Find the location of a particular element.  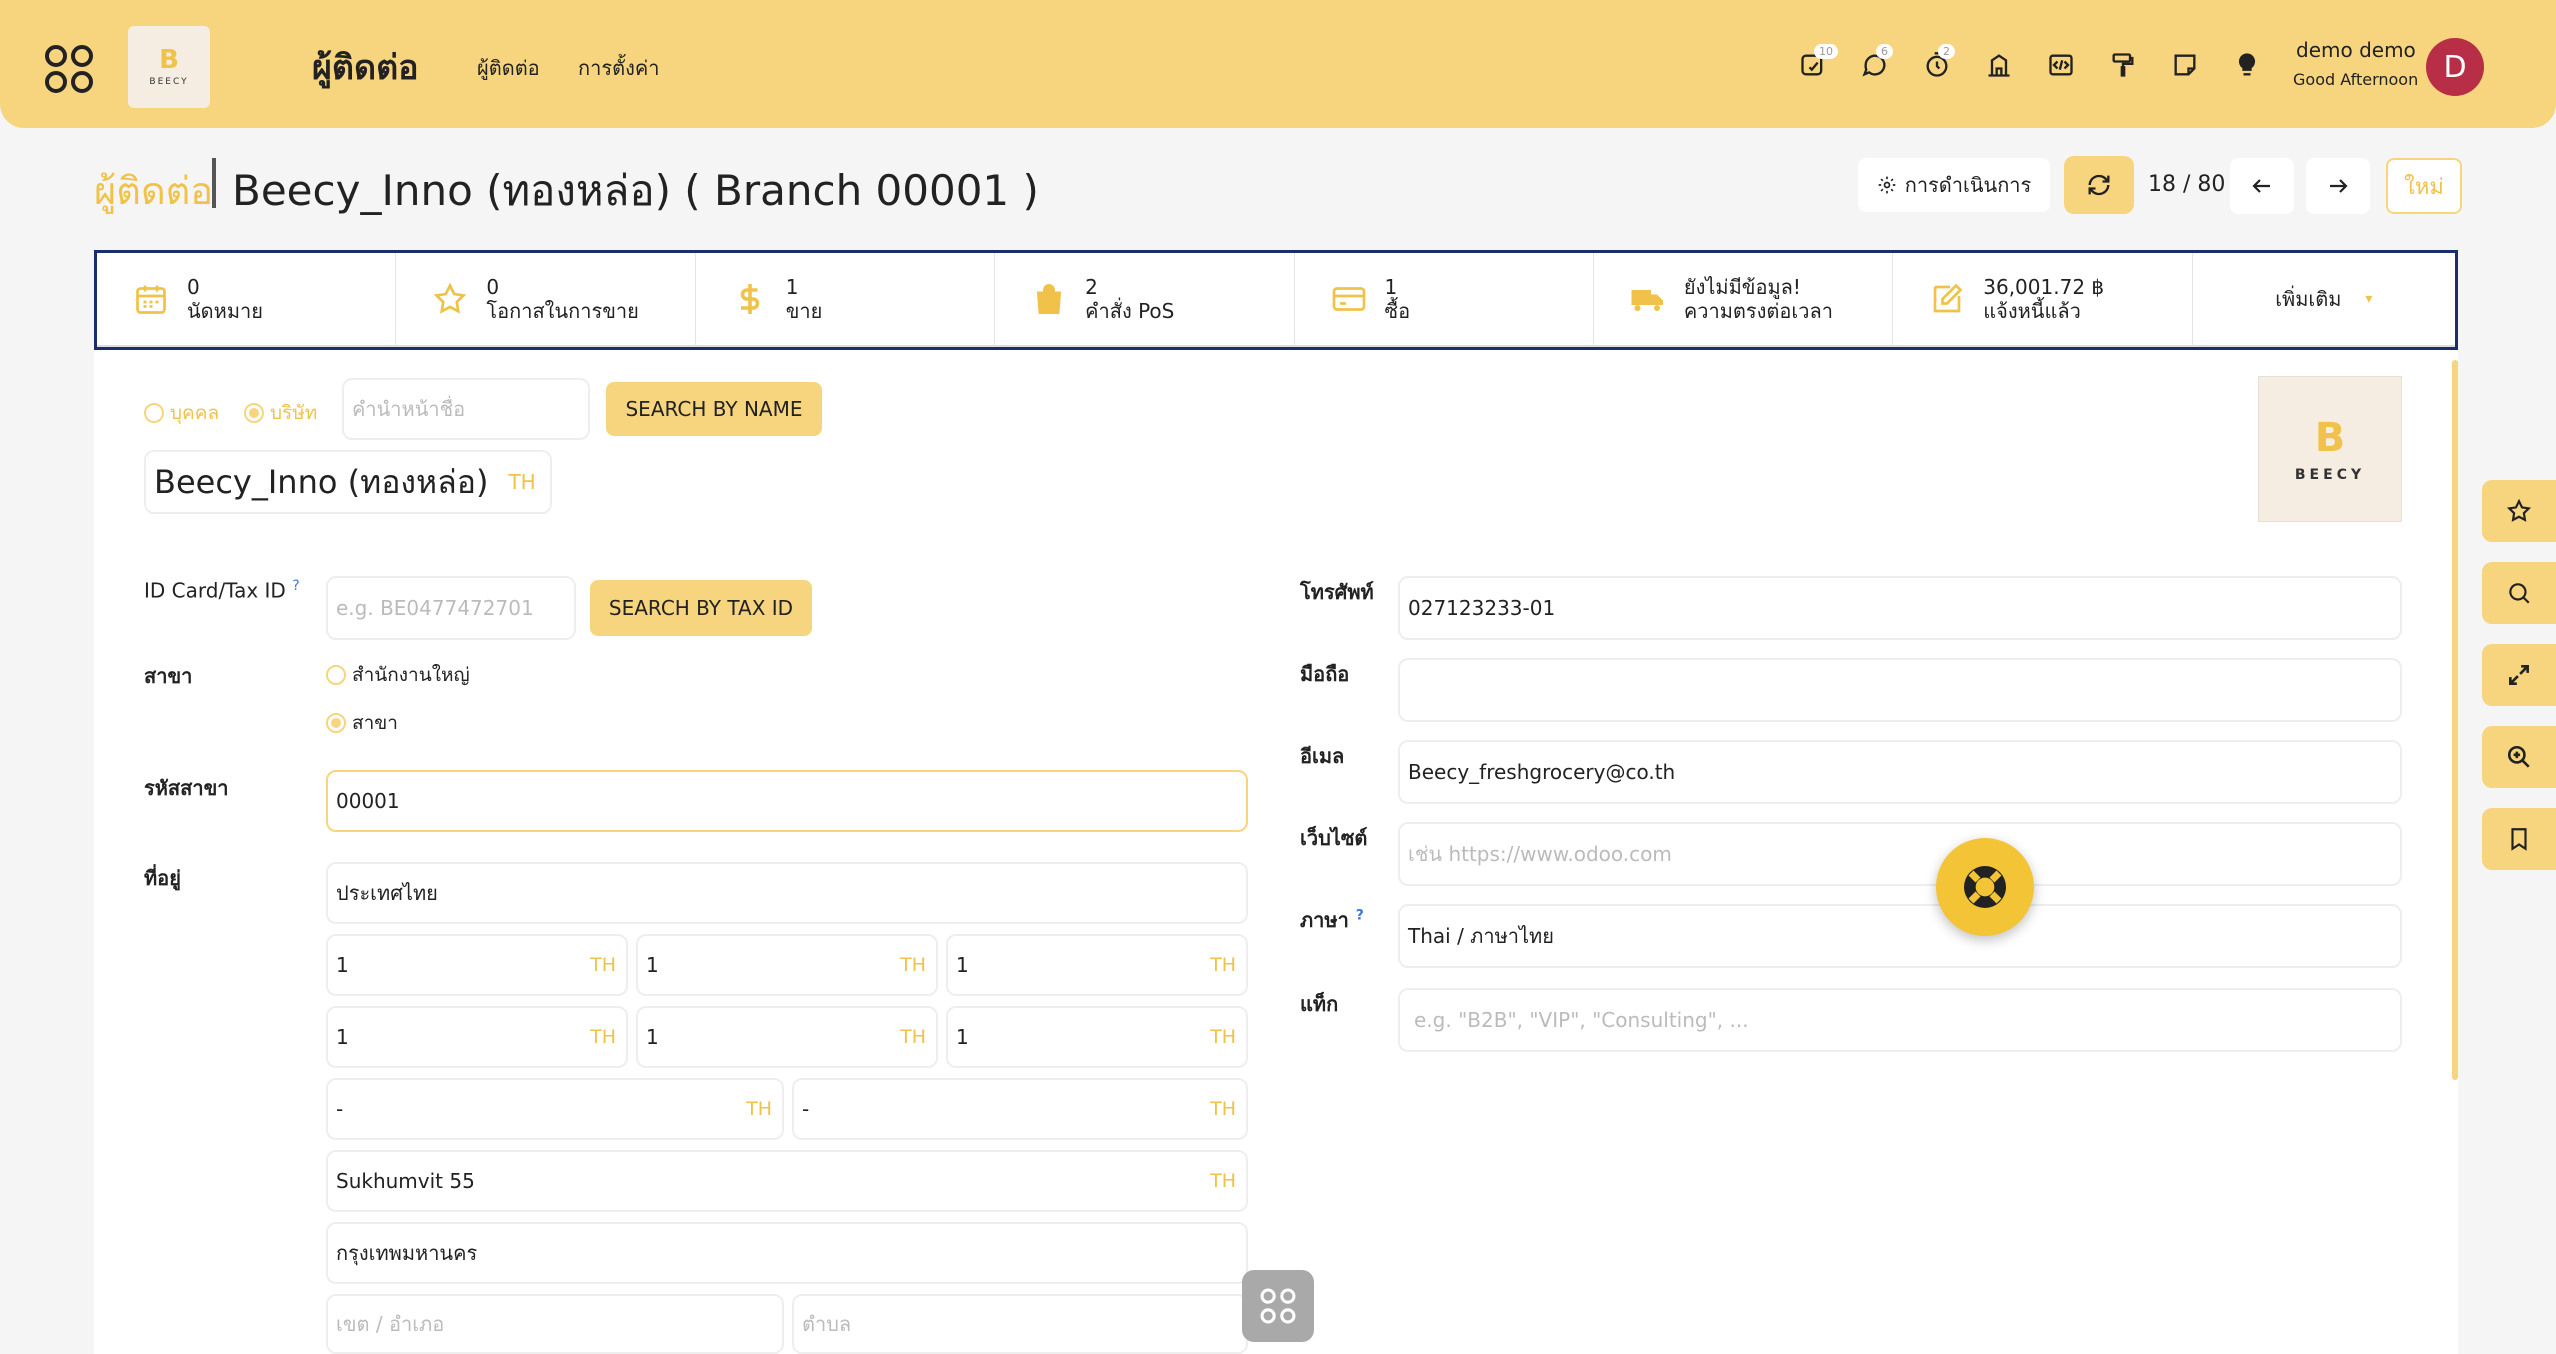

activity-button: 10 is located at coordinates (1813, 65).